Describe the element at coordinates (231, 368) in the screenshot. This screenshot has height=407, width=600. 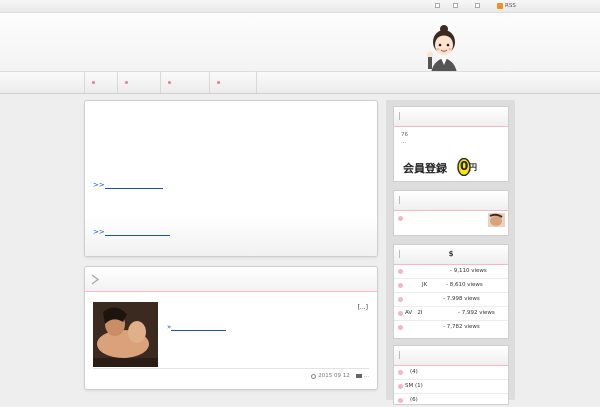
I see `post-divider` at that location.